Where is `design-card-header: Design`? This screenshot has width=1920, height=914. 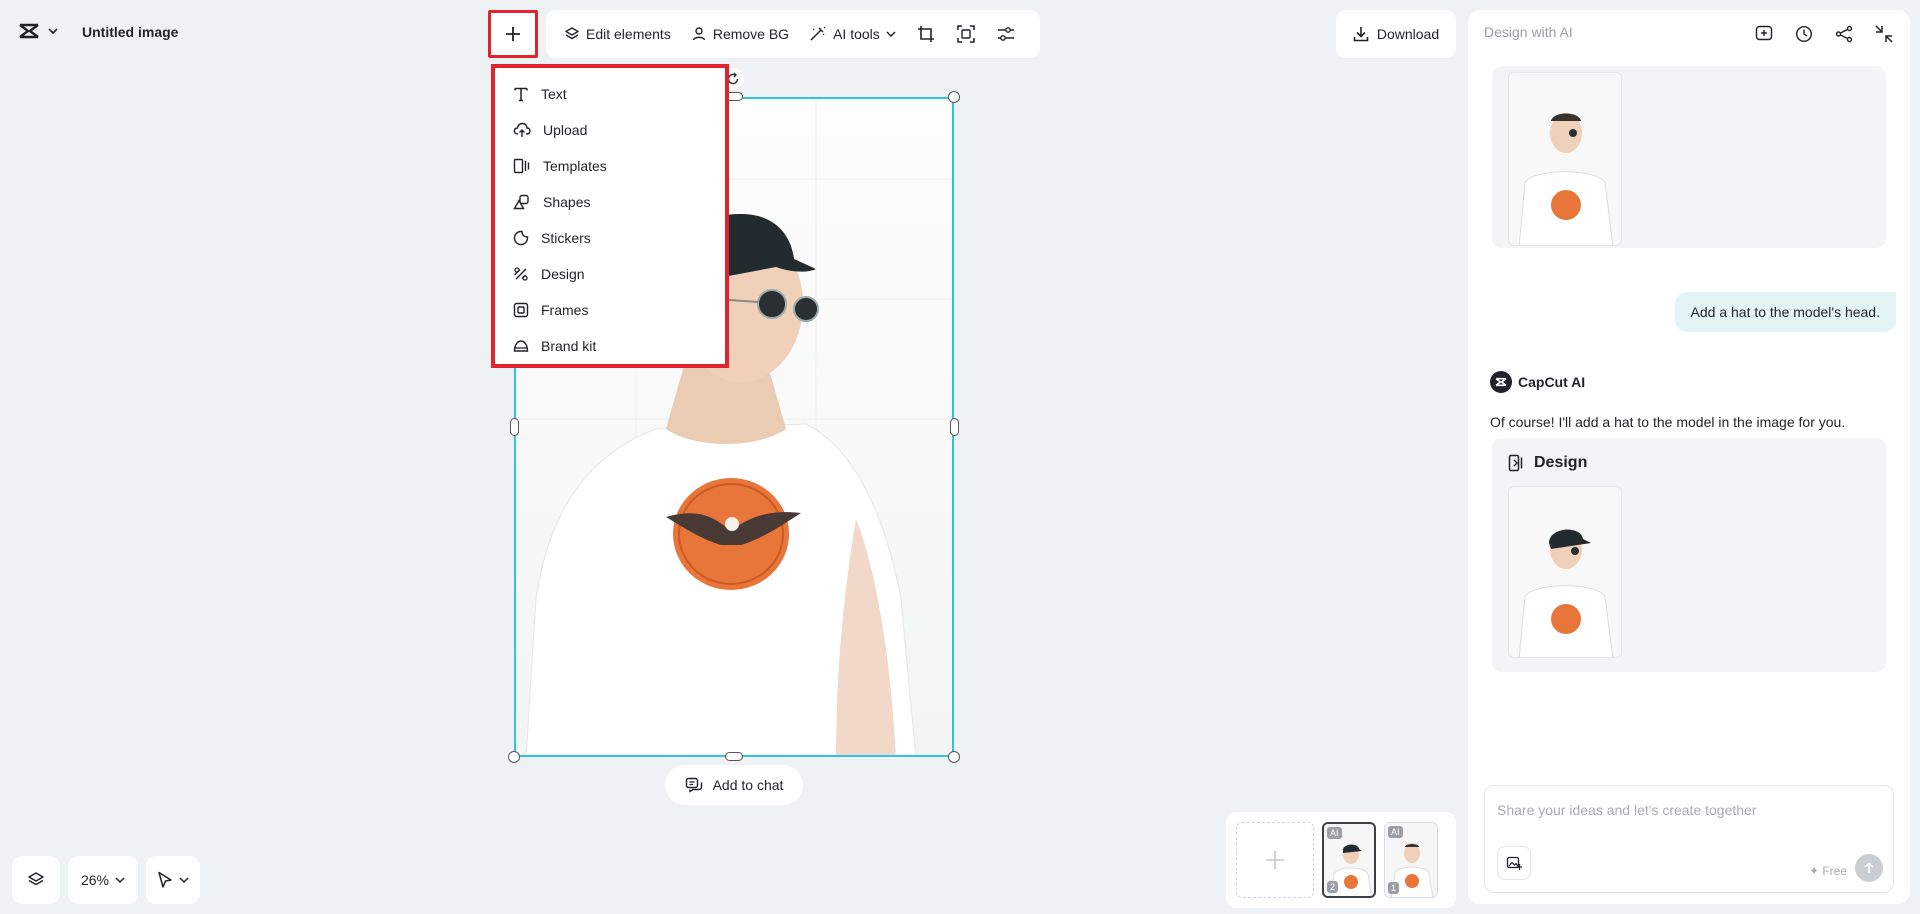 design-card-header: Design is located at coordinates (1547, 463).